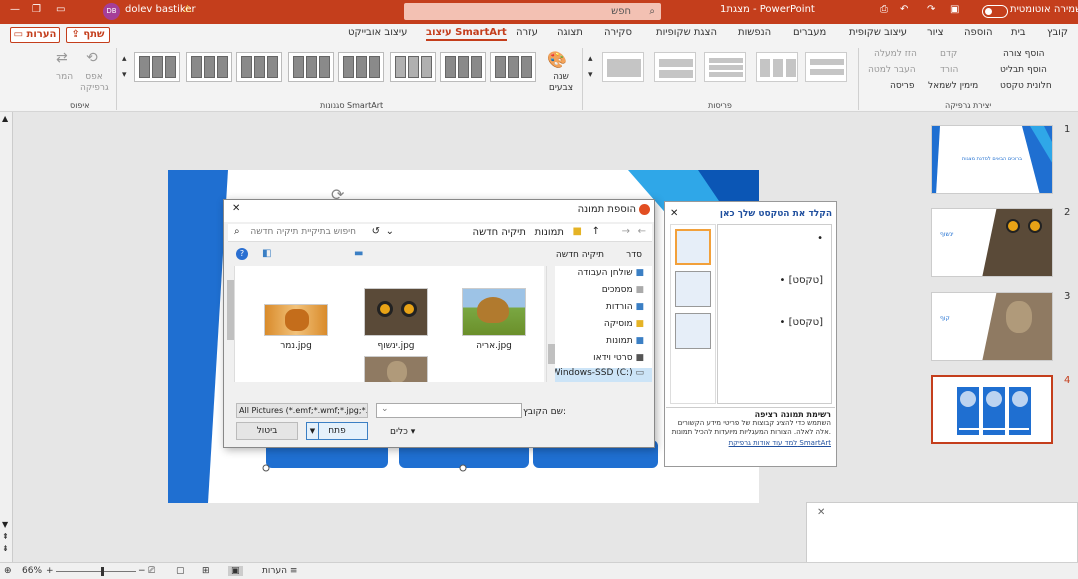 The image size is (1078, 579). What do you see at coordinates (590, 59) in the screenshot?
I see `layouts-scroll-up-icon: ▴` at bounding box center [590, 59].